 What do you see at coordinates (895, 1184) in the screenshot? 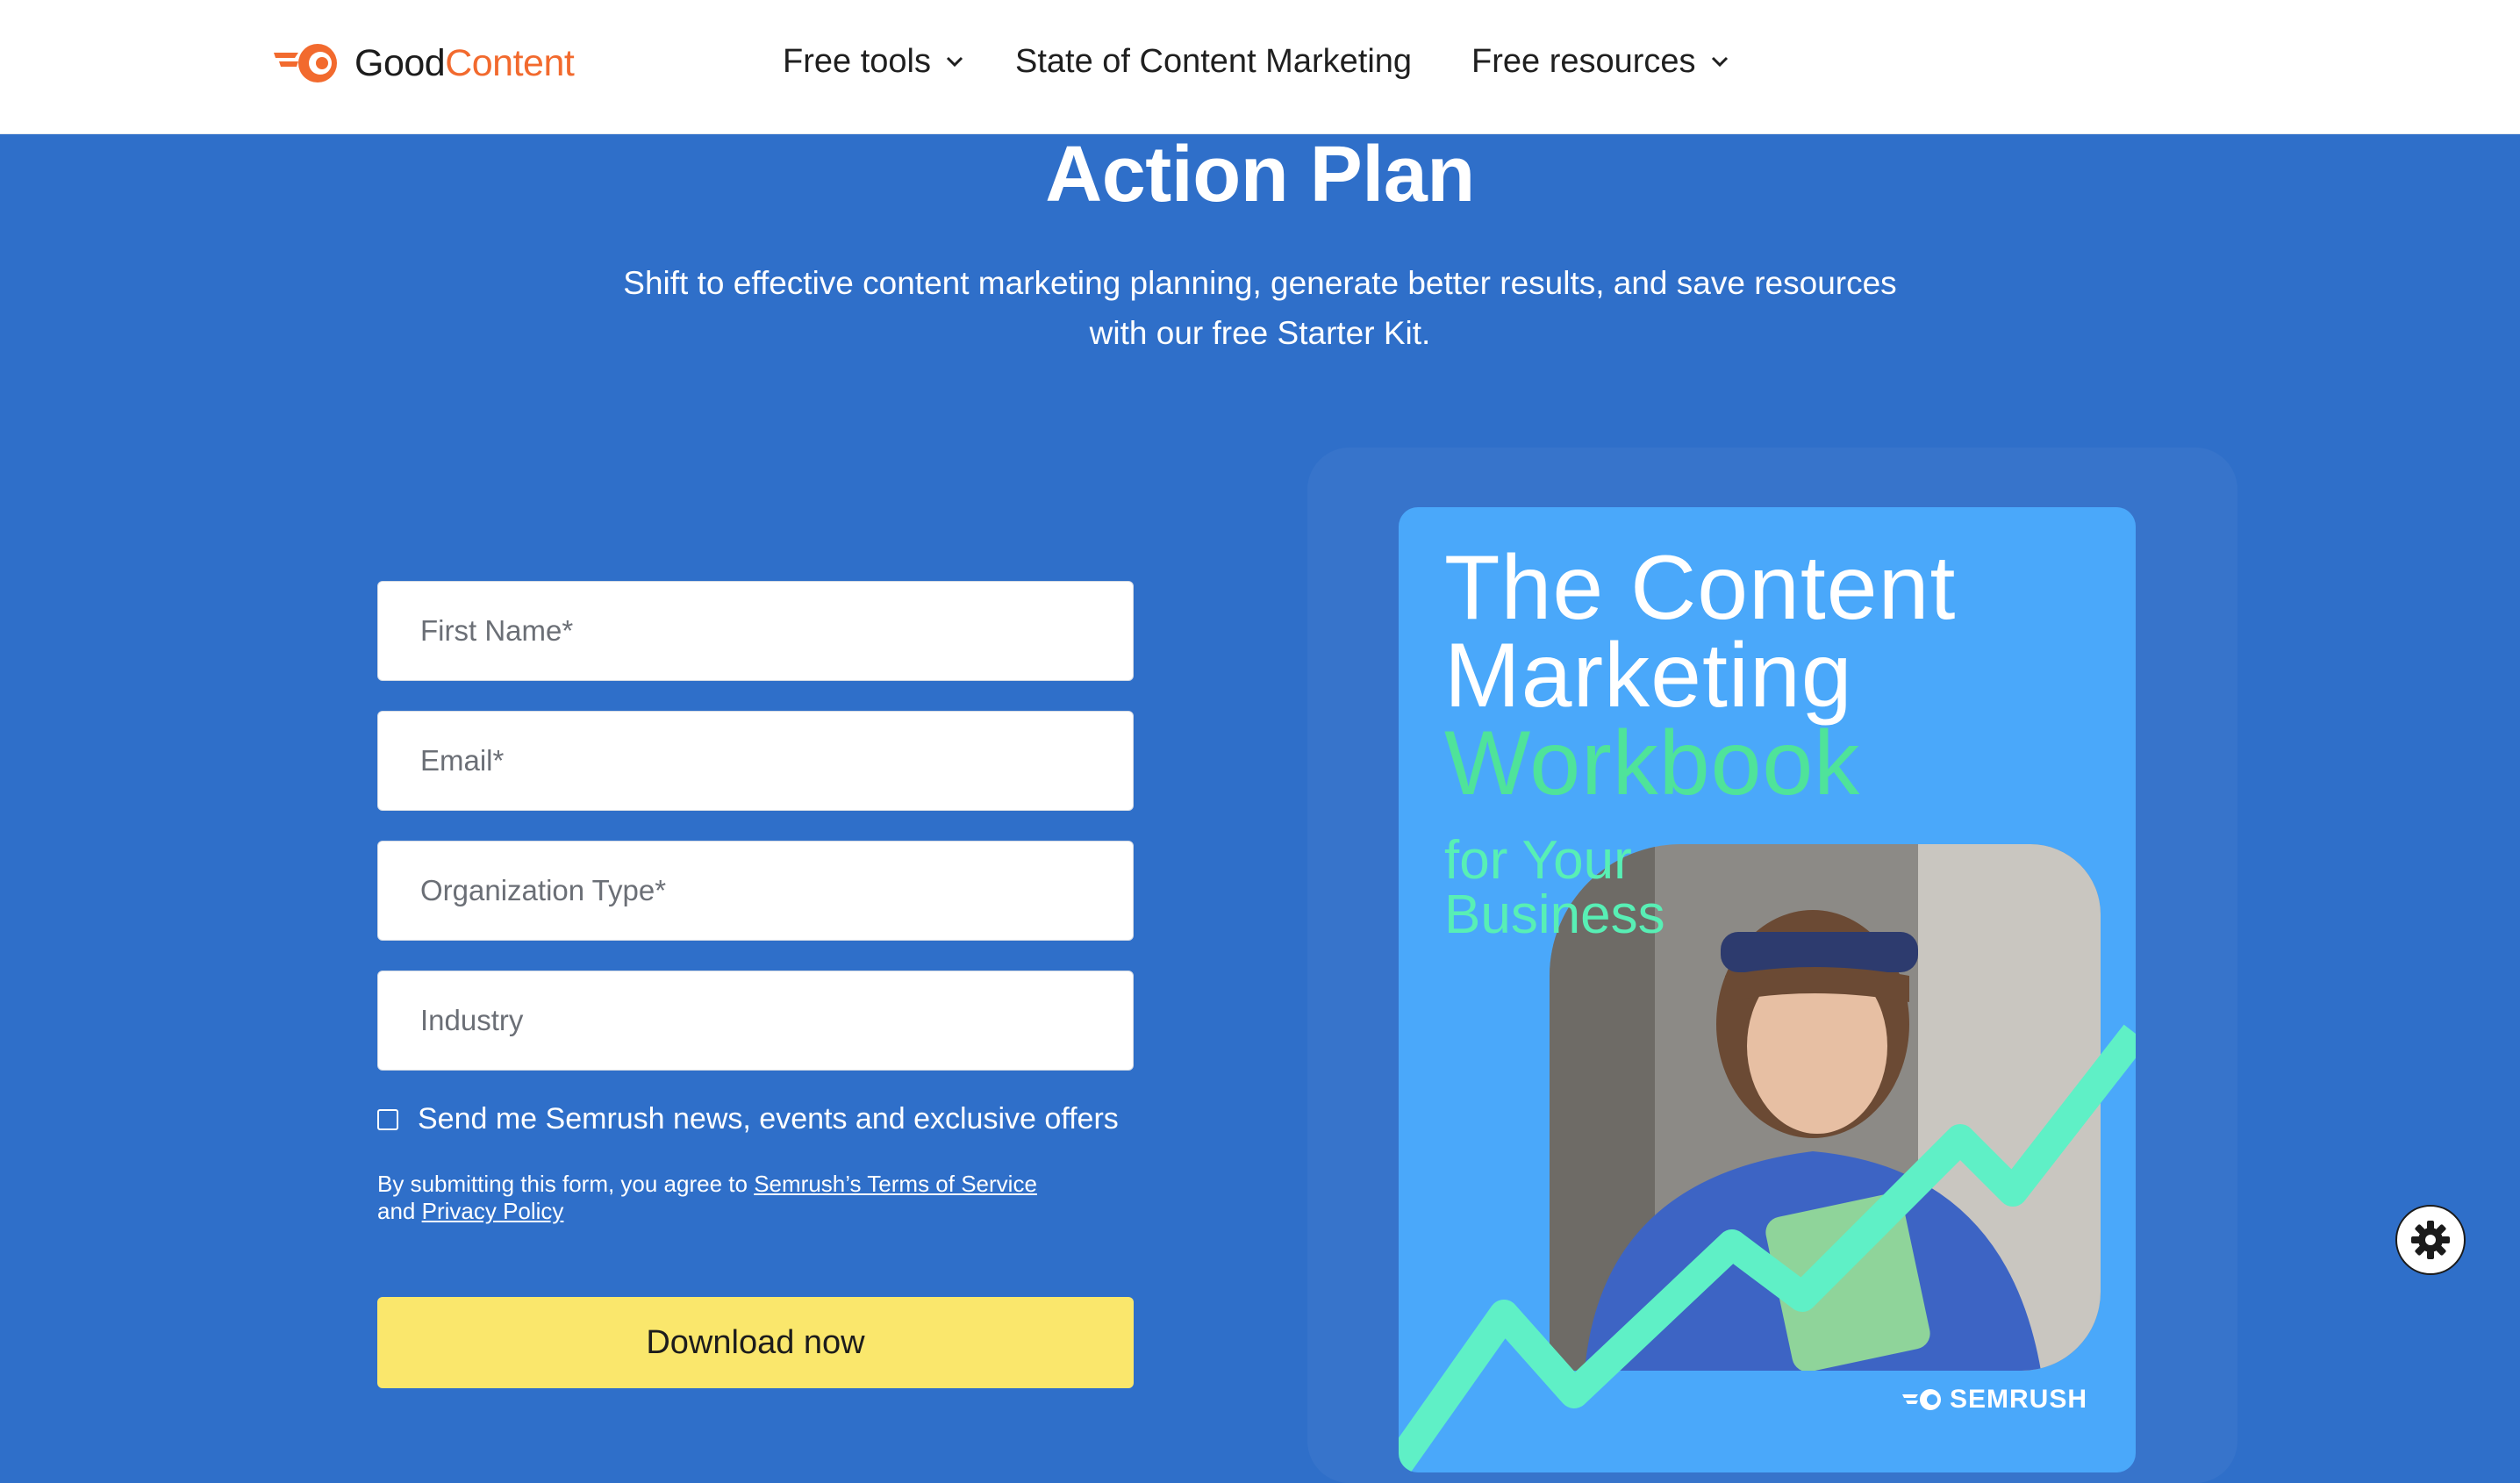
I see `terms-of-service-link: Semrush’s Terms of Service` at bounding box center [895, 1184].